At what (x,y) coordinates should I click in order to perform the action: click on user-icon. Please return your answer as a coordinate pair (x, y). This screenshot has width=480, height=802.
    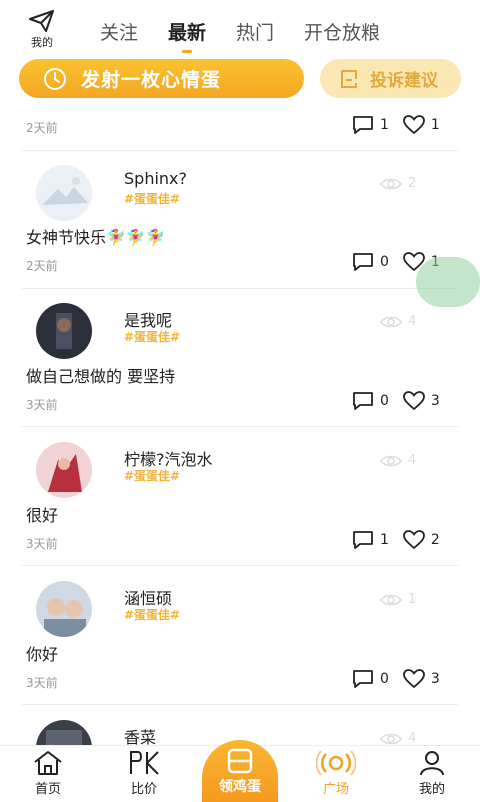
    Looking at the image, I should click on (432, 763).